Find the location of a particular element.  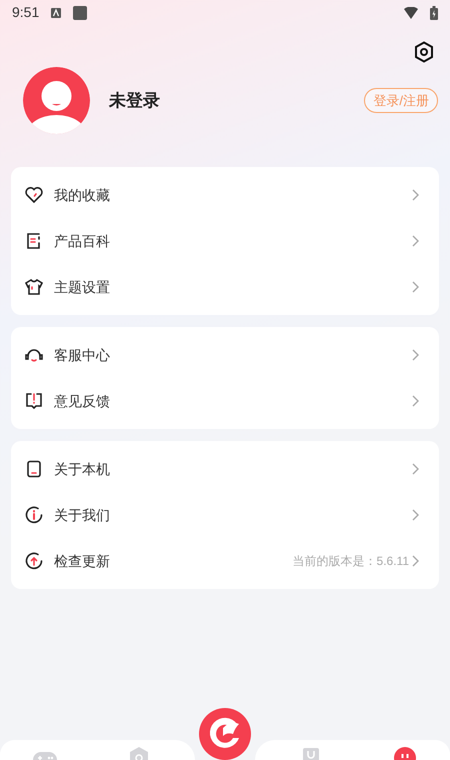

battery-icon is located at coordinates (434, 13).